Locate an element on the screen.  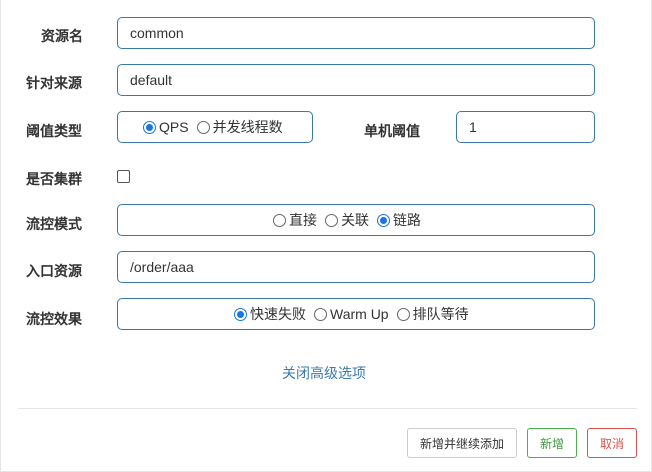
grade-option-thread: 并发线程数 is located at coordinates (239, 127).